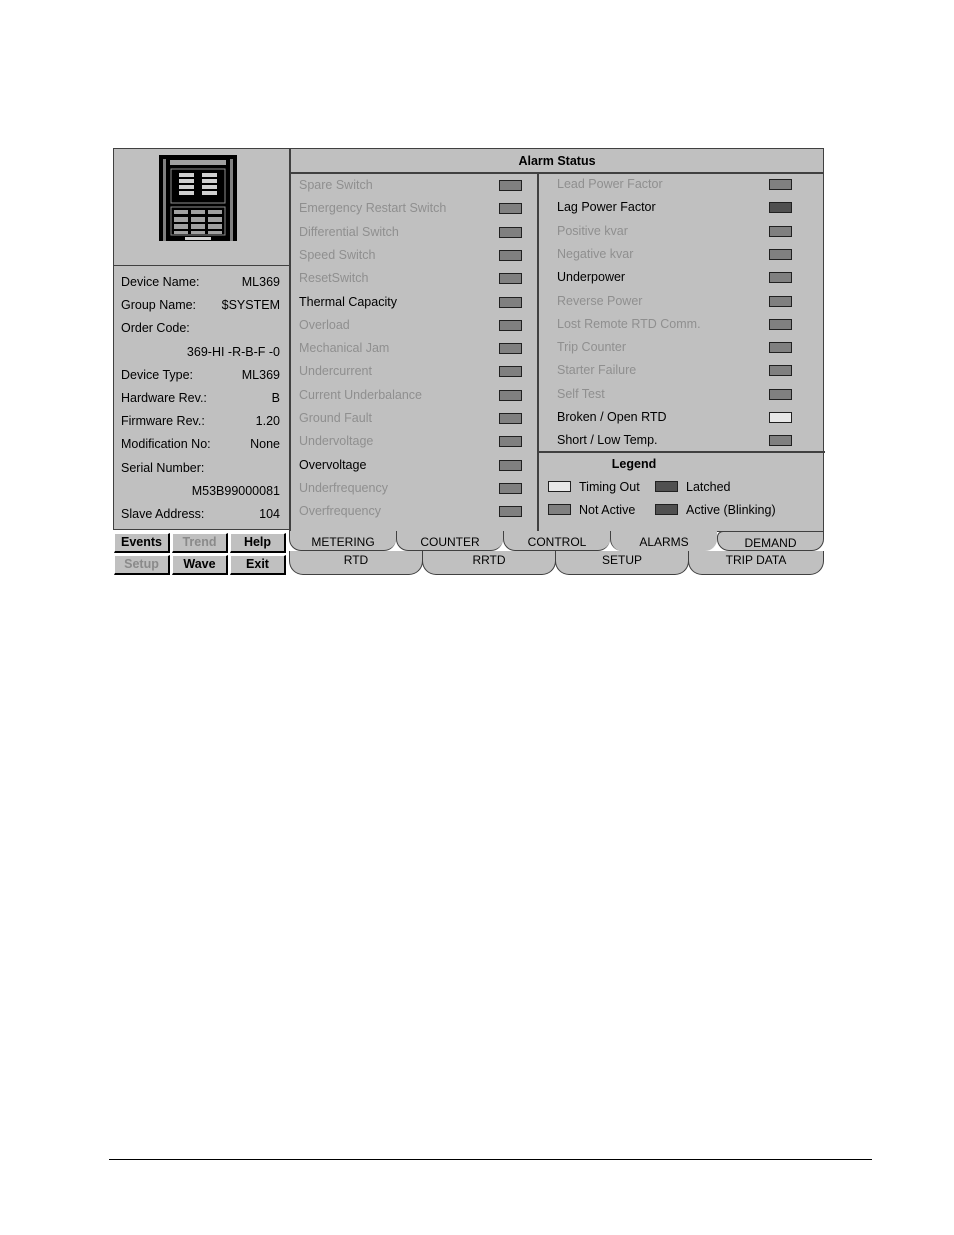 The width and height of the screenshot is (954, 1235). What do you see at coordinates (258, 565) in the screenshot?
I see `exit-button: Exit` at bounding box center [258, 565].